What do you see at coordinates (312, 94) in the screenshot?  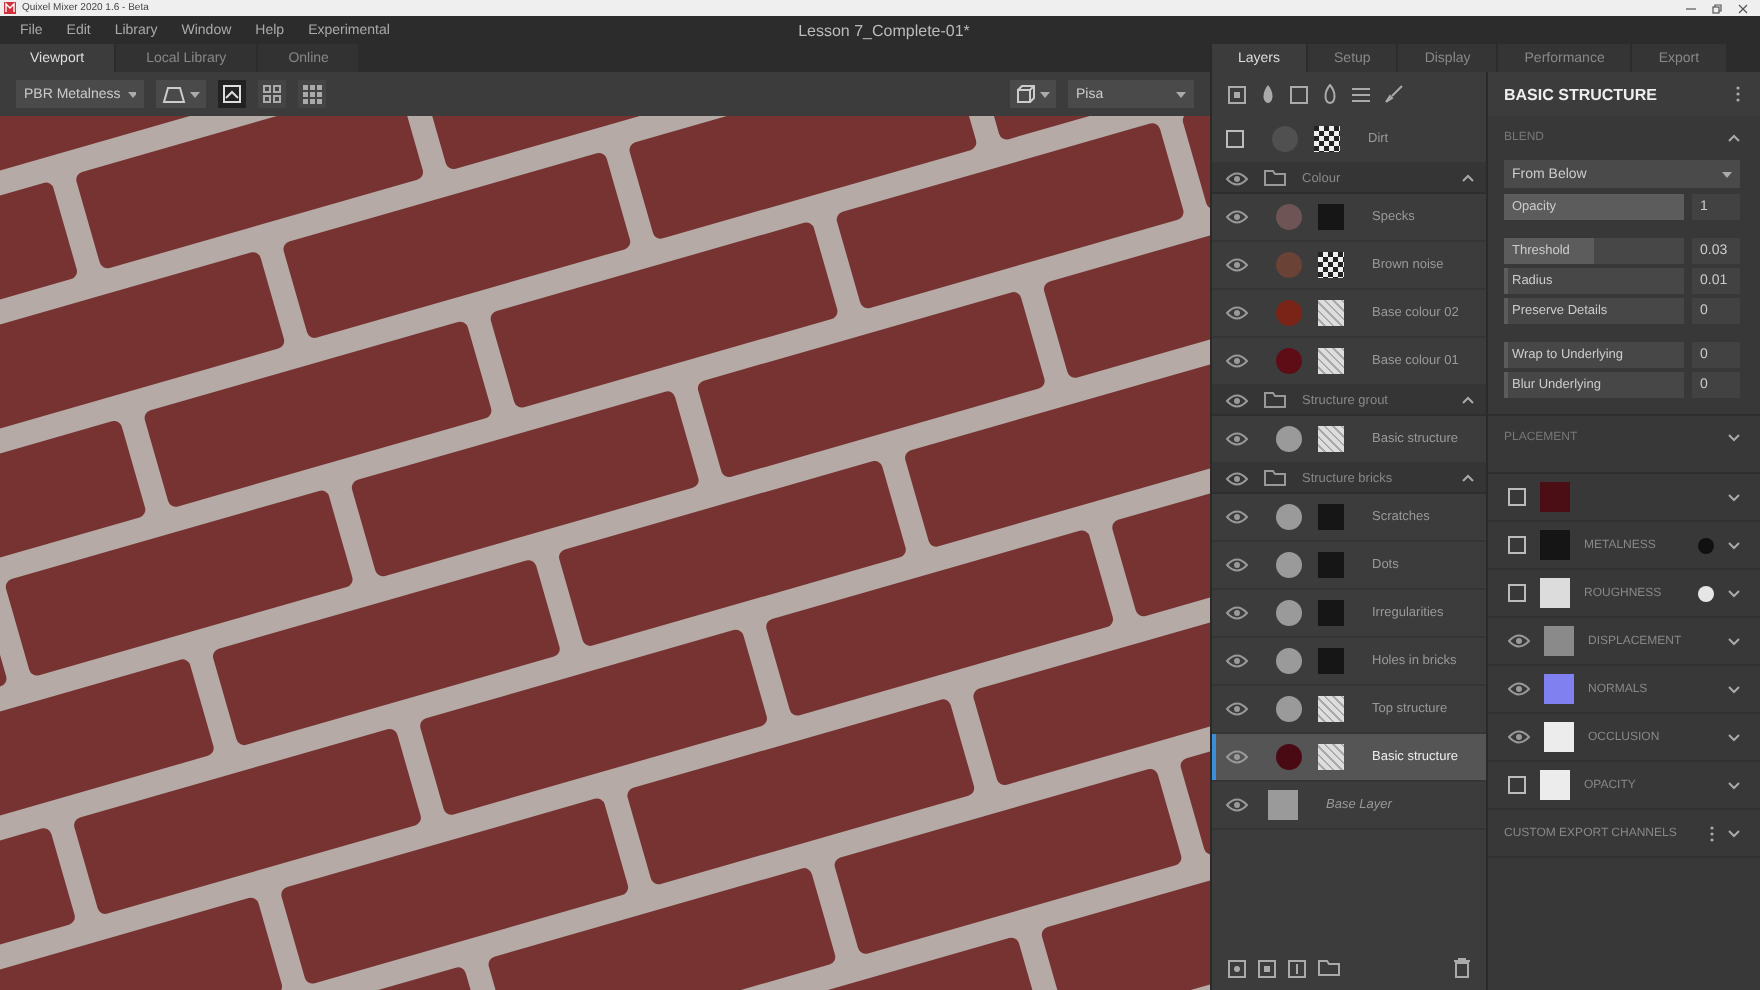 I see `grid-view-button` at bounding box center [312, 94].